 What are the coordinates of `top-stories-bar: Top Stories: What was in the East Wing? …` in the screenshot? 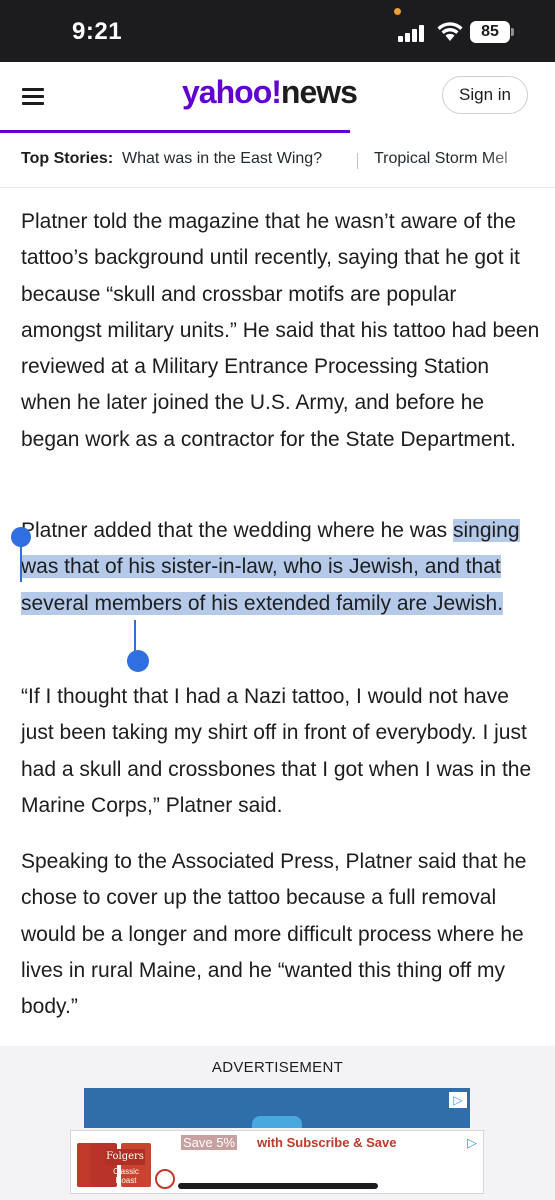 It's located at (277, 161).